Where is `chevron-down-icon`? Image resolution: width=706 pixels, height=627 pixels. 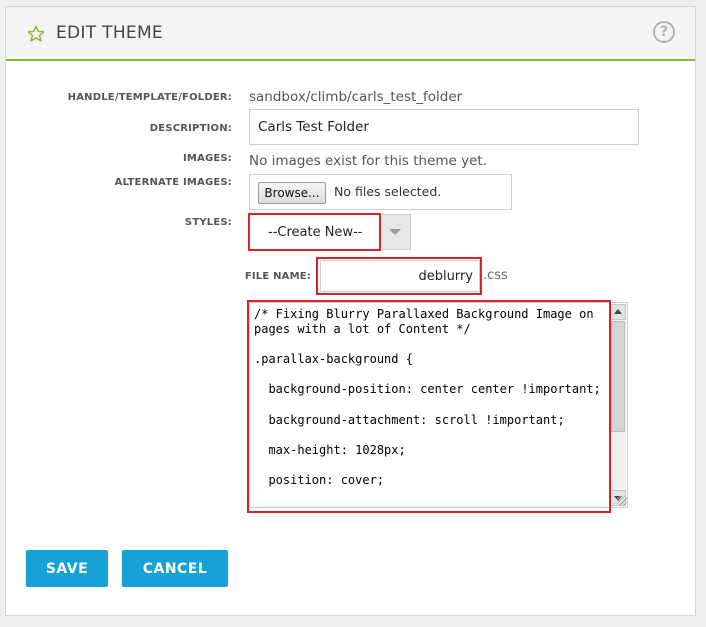
chevron-down-icon is located at coordinates (395, 232).